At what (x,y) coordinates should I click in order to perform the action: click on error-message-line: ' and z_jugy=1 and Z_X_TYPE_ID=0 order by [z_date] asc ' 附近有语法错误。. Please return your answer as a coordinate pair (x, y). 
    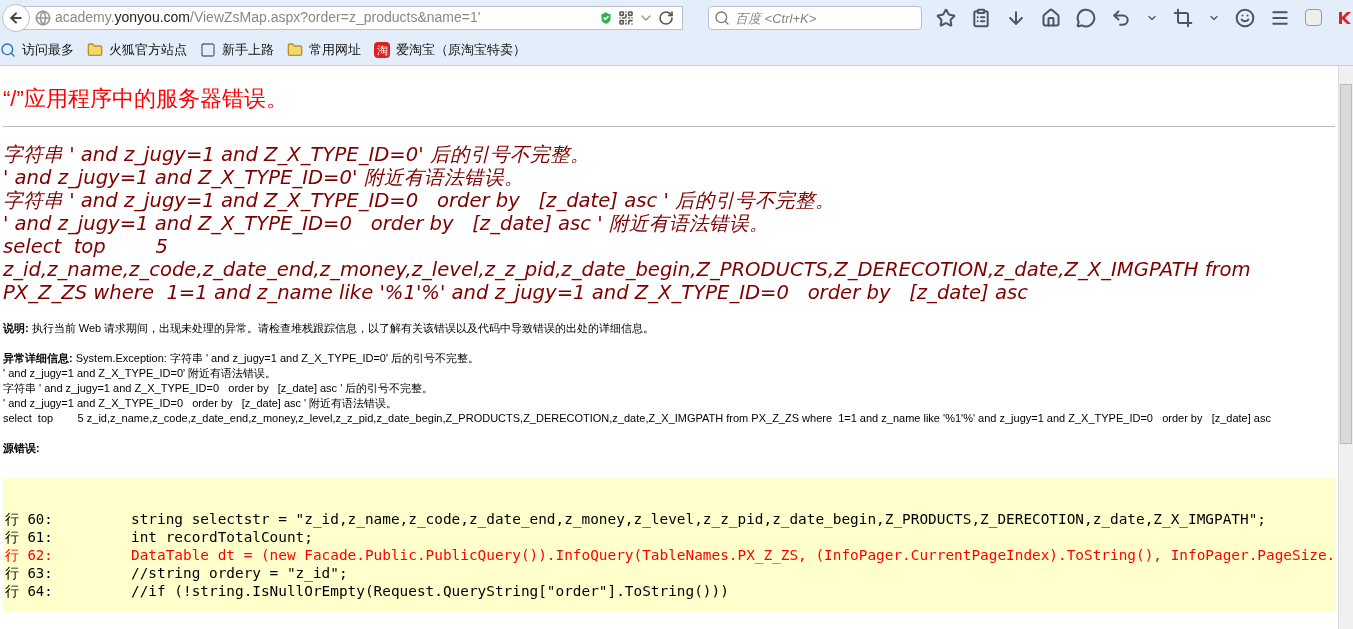
    Looking at the image, I should click on (386, 223).